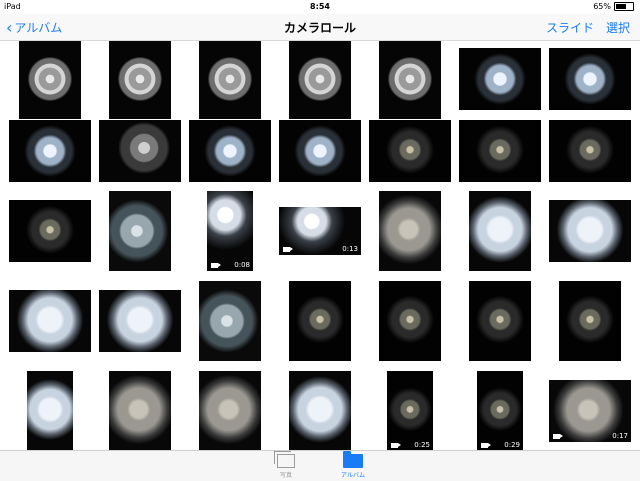 The image size is (640, 481). Describe the element at coordinates (618, 27) in the screenshot. I see `select-button: 選択` at that location.